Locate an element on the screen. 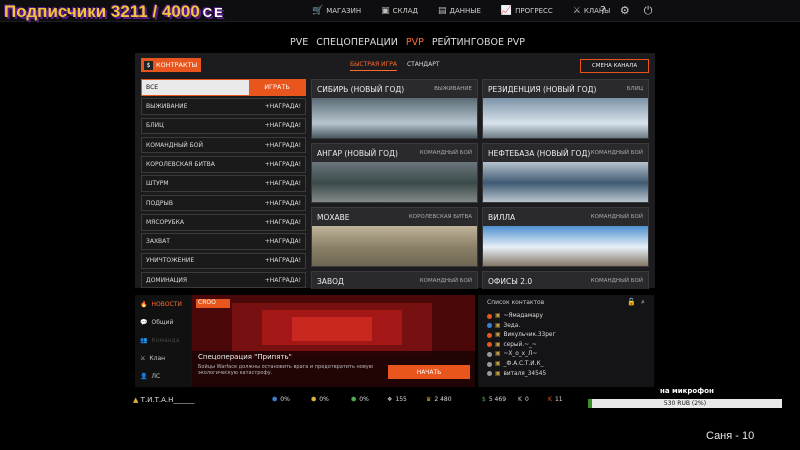 The height and width of the screenshot is (450, 800). mode-row: ПОДРЫВ +НАГРАДА! is located at coordinates (223, 203).